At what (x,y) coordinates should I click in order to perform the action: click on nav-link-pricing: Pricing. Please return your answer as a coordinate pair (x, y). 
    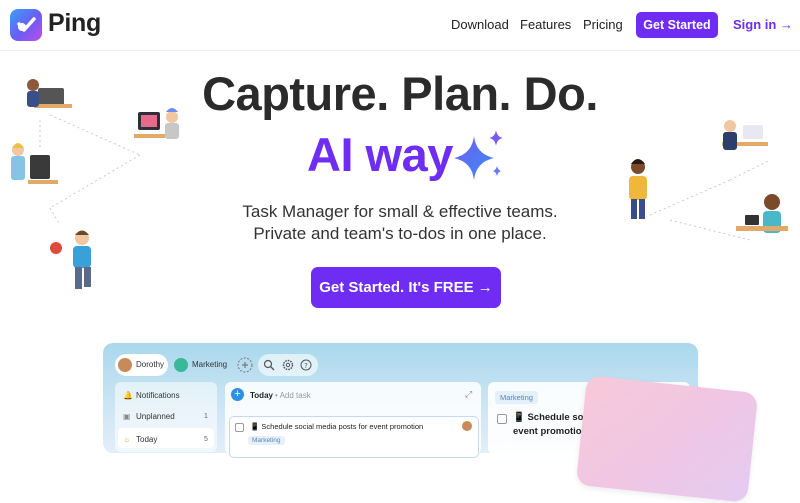
    Looking at the image, I should click on (603, 24).